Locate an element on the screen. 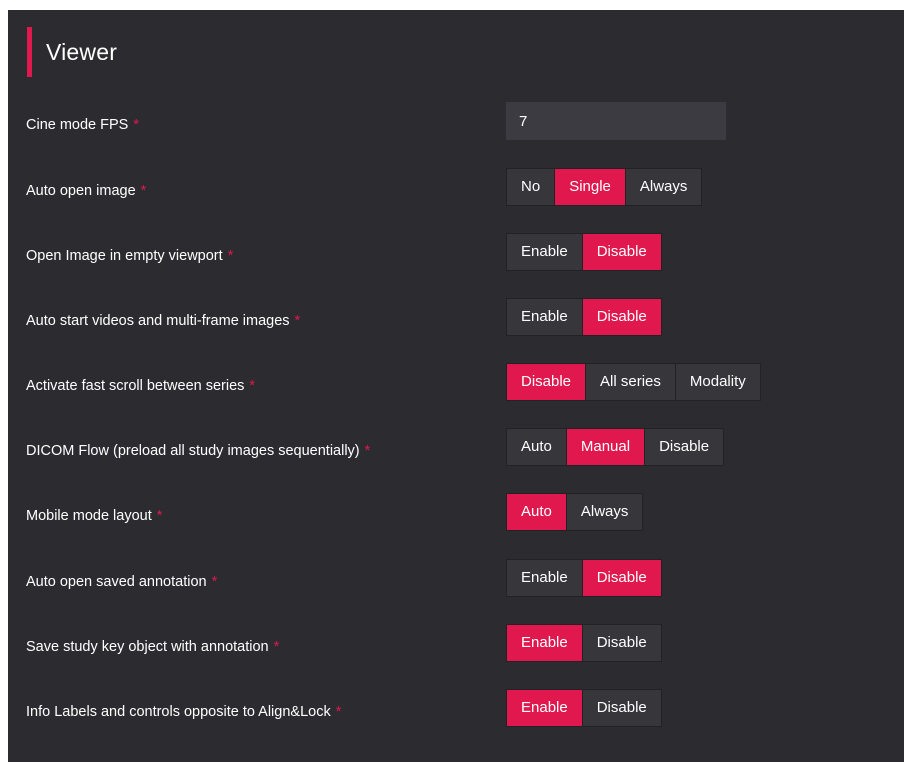 The height and width of the screenshot is (762, 904). setting-label: Open Image in empty viewport * is located at coordinates (129, 256).